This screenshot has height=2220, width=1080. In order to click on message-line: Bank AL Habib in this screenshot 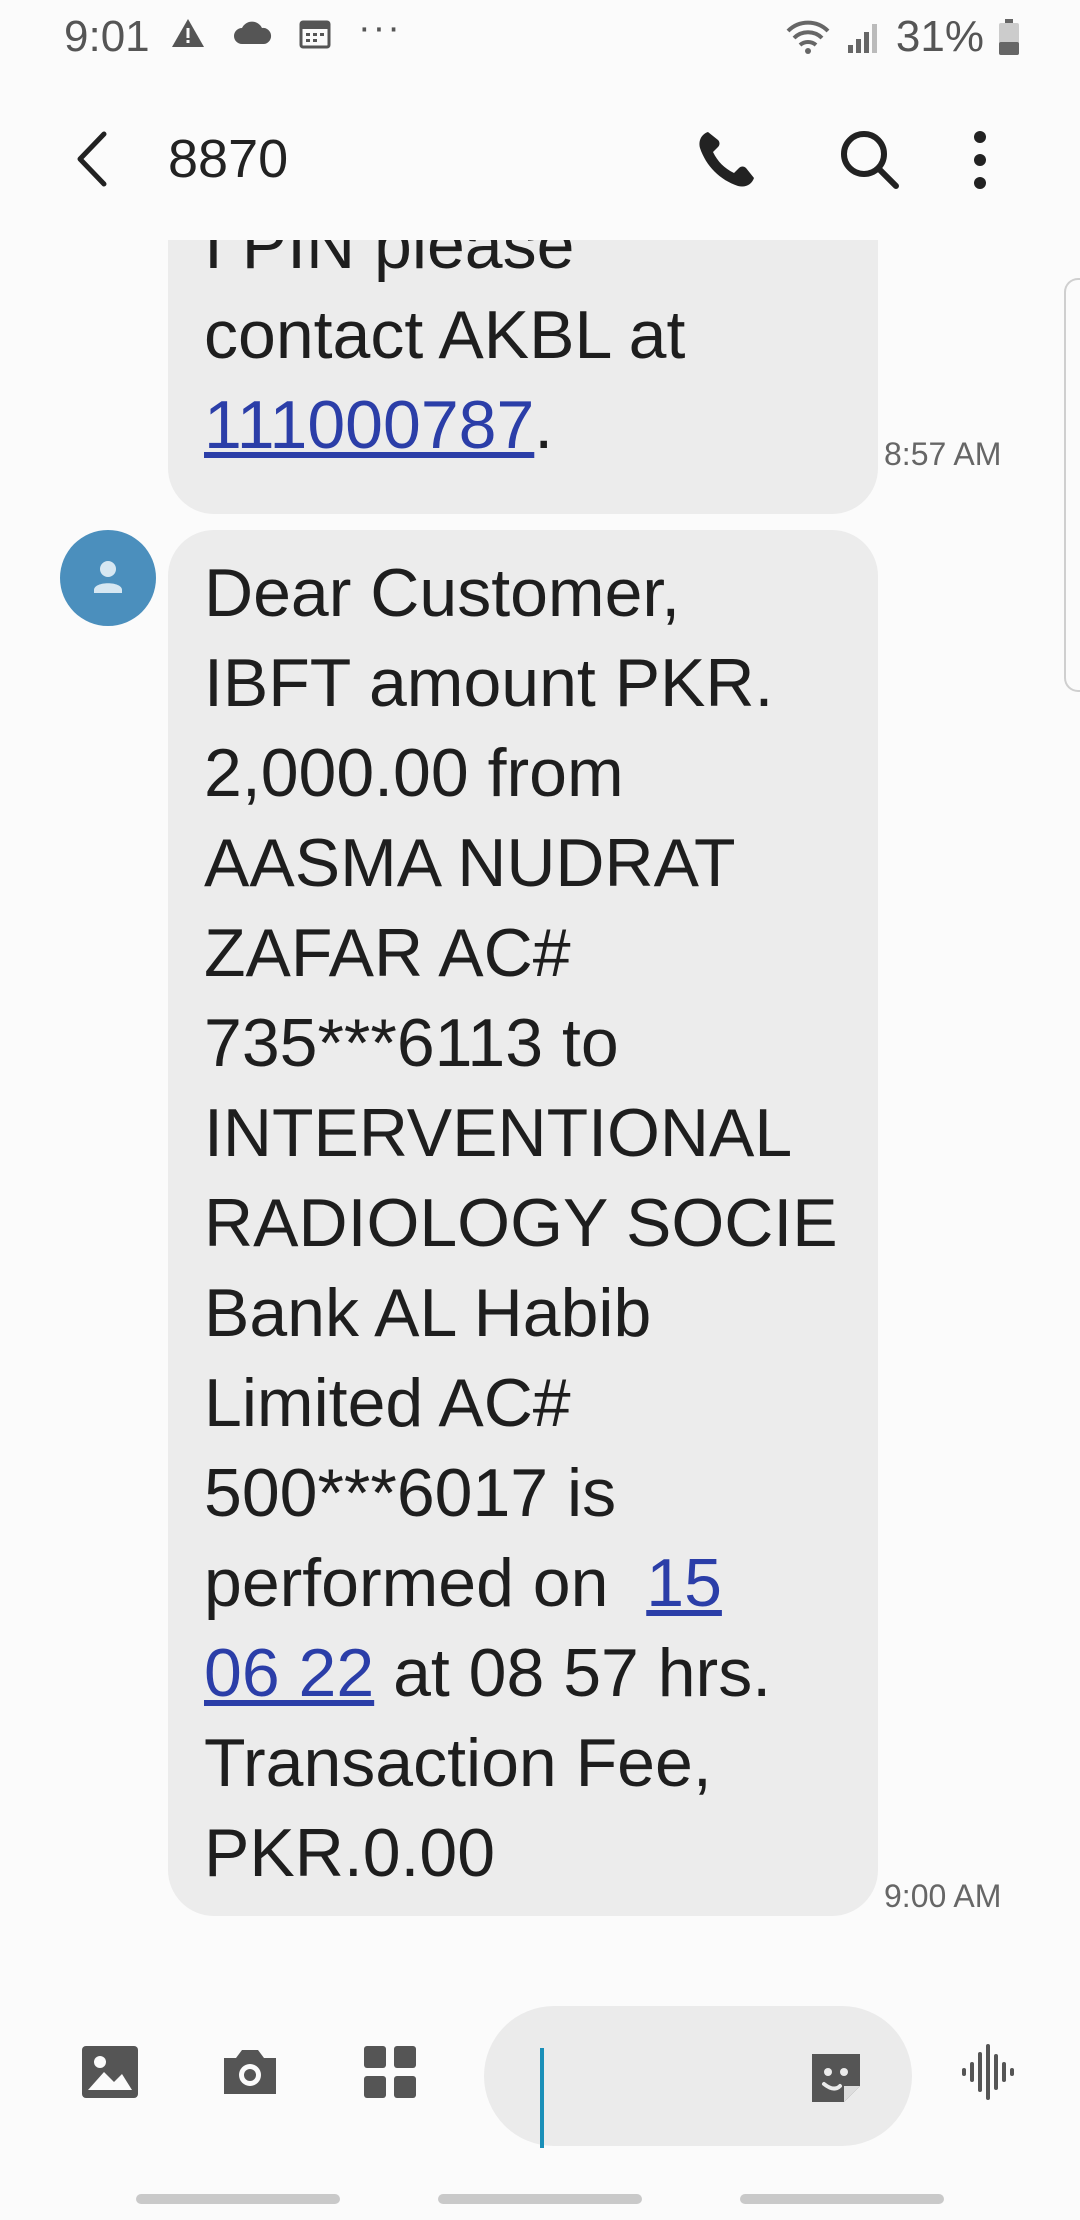, I will do `click(428, 1313)`.